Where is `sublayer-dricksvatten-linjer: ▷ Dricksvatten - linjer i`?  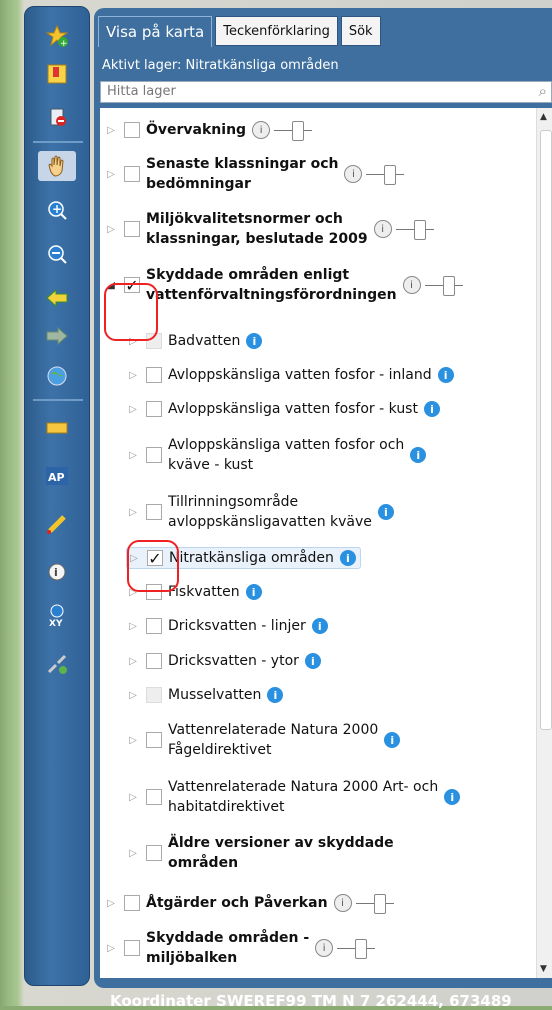 sublayer-dricksvatten-linjer: ▷ Dricksvatten - linjer i is located at coordinates (227, 626).